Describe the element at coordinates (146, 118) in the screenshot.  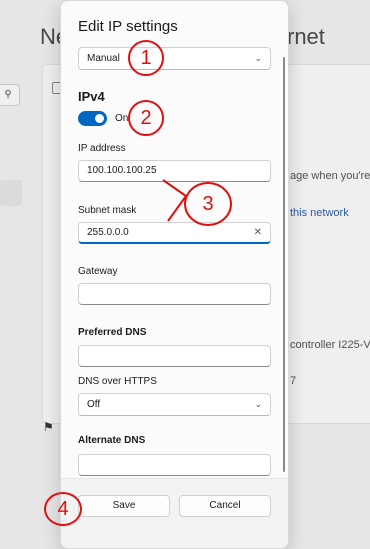
I see `annotation-2: 2` at that location.